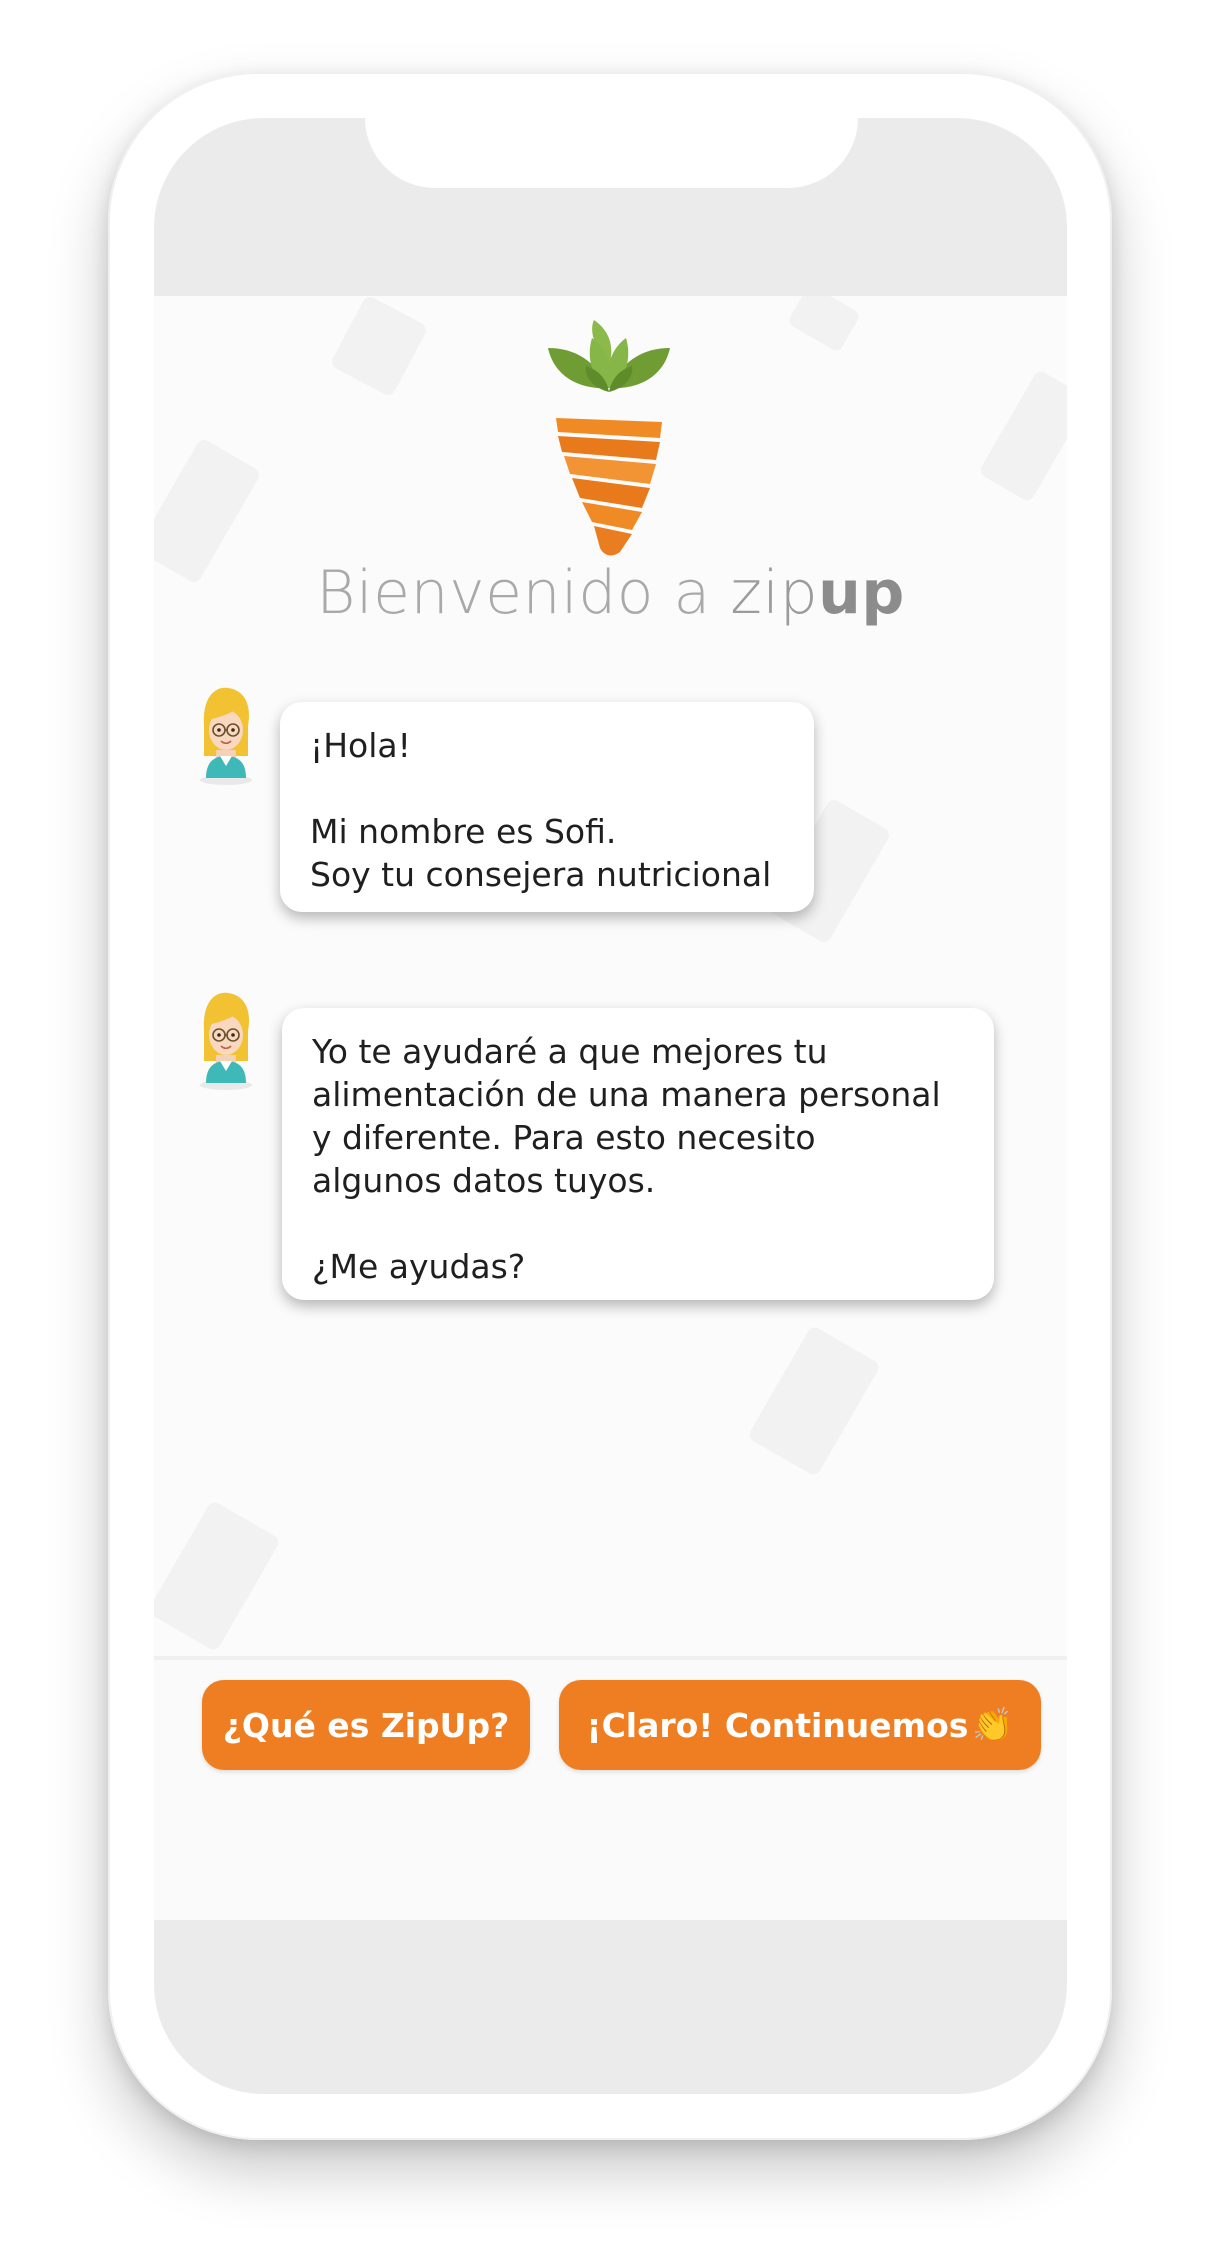  I want to click on phone-notch, so click(611, 153).